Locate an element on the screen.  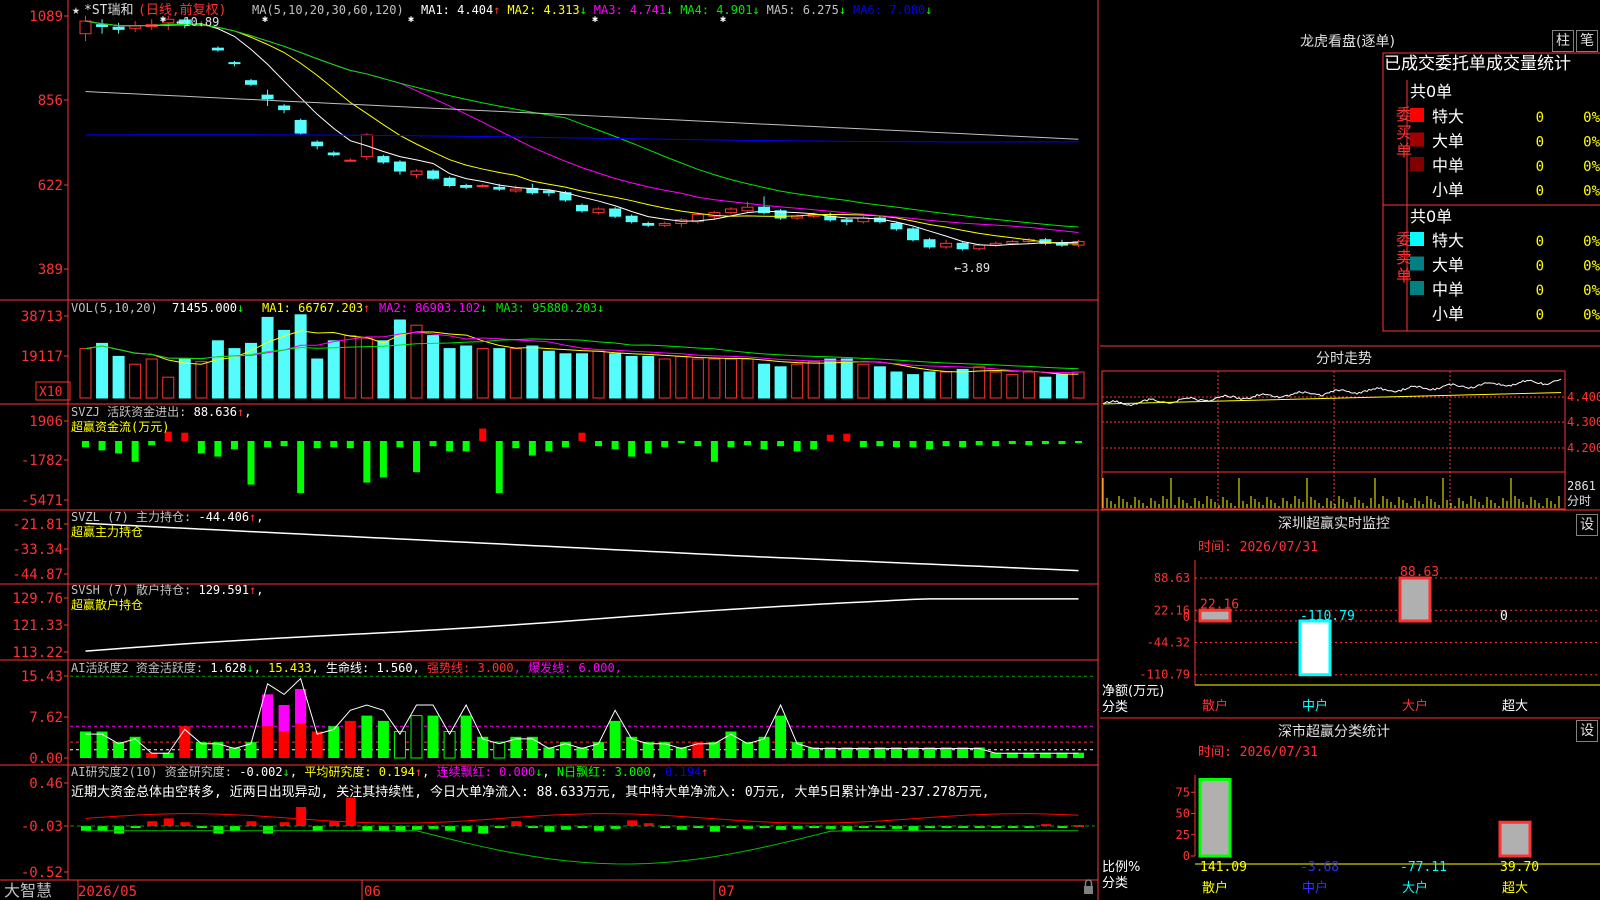
vol-ma-arrow: ↑ is located at coordinates (366, 308).